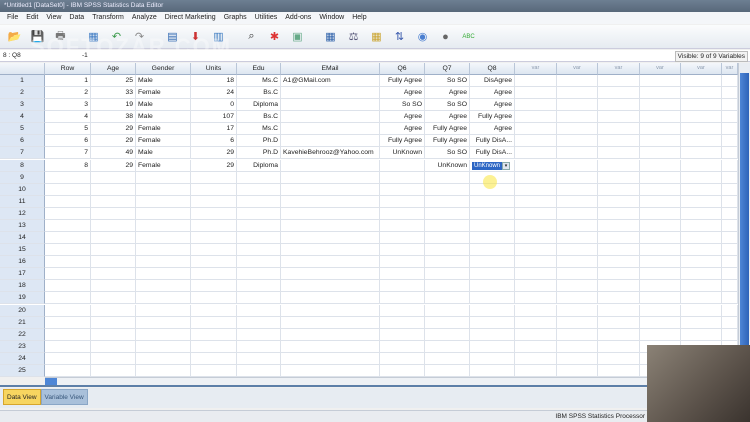 The height and width of the screenshot is (422, 750). I want to click on data-cell: 0, so click(214, 105).